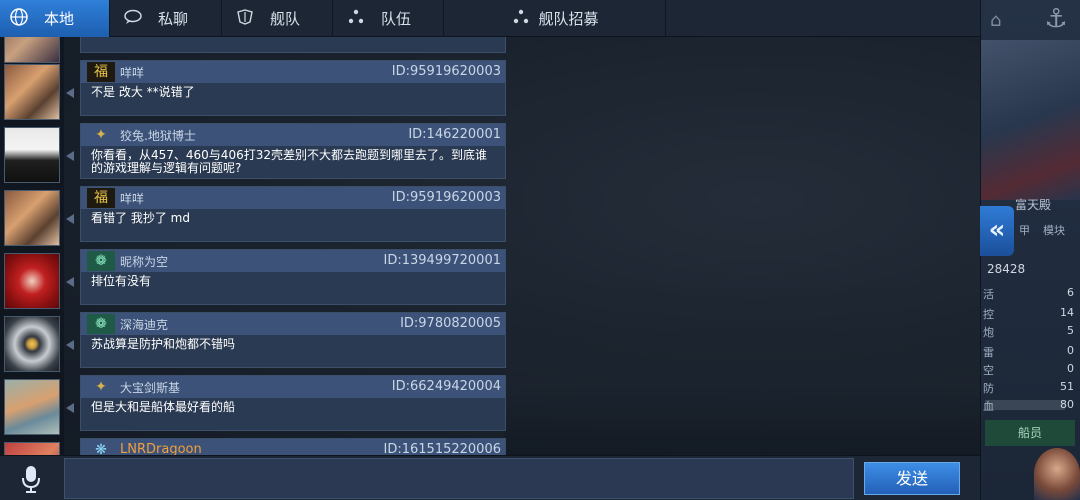 Image resolution: width=1080 pixels, height=500 pixels. I want to click on tab-fleet-recruit: 舰队招募, so click(555, 18).